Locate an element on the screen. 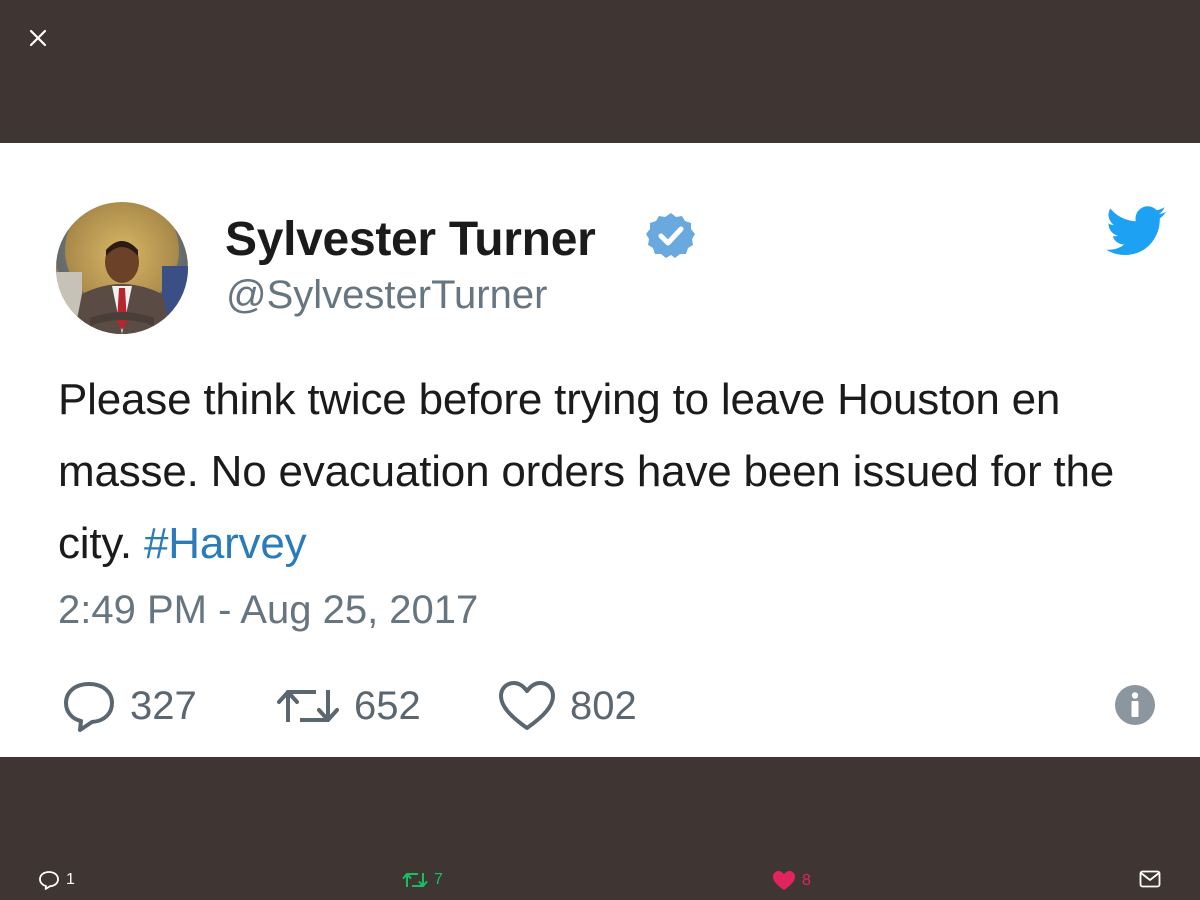 Image resolution: width=1200 pixels, height=900 pixels. reply-button: 1 is located at coordinates (56, 880).